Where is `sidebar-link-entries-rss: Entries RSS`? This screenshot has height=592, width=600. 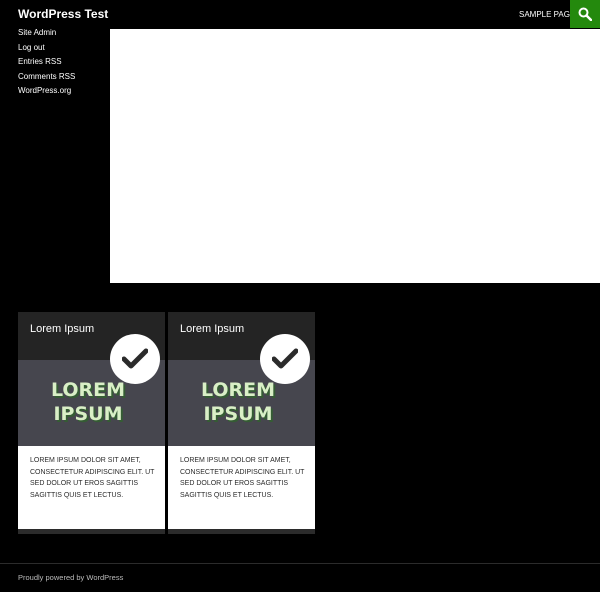
sidebar-link-entries-rss: Entries RSS is located at coordinates (63, 62).